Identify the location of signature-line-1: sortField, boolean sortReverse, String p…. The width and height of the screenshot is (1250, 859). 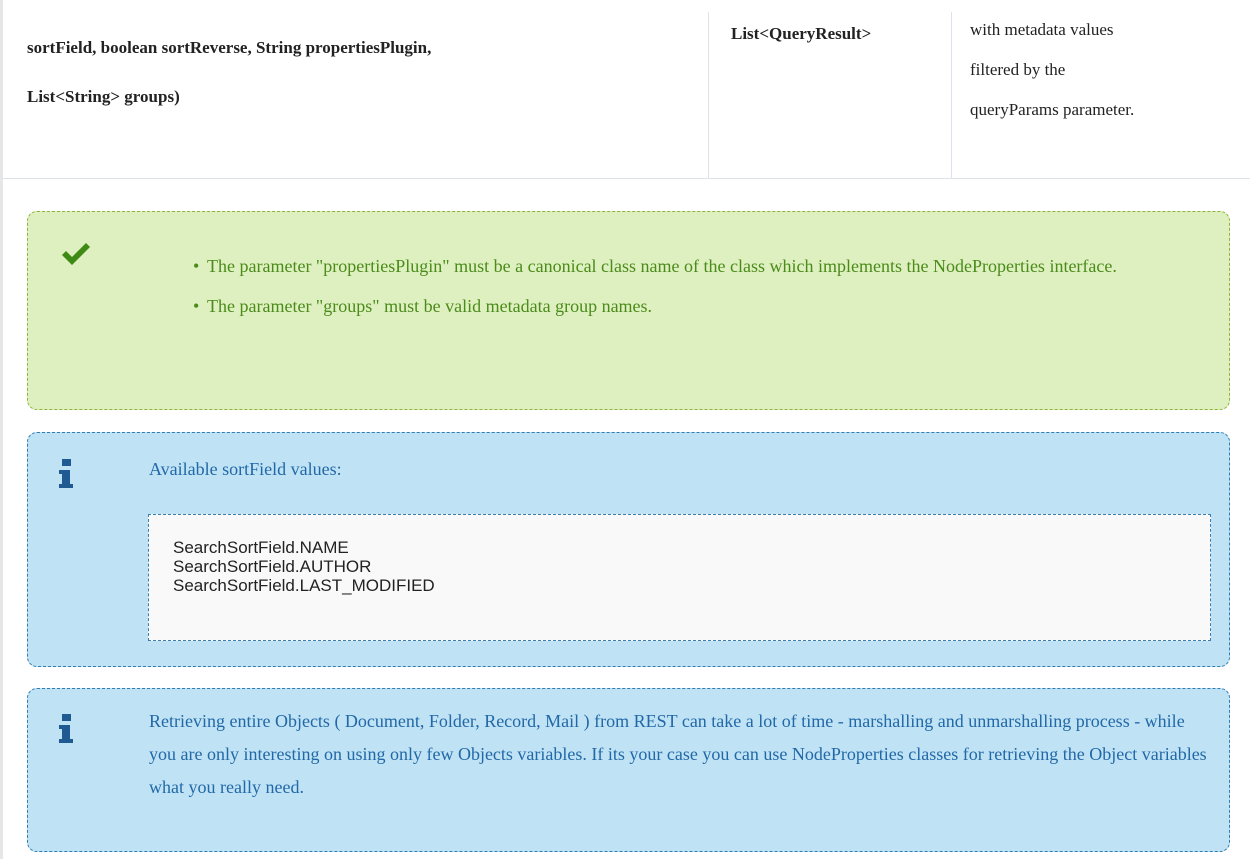
(229, 47).